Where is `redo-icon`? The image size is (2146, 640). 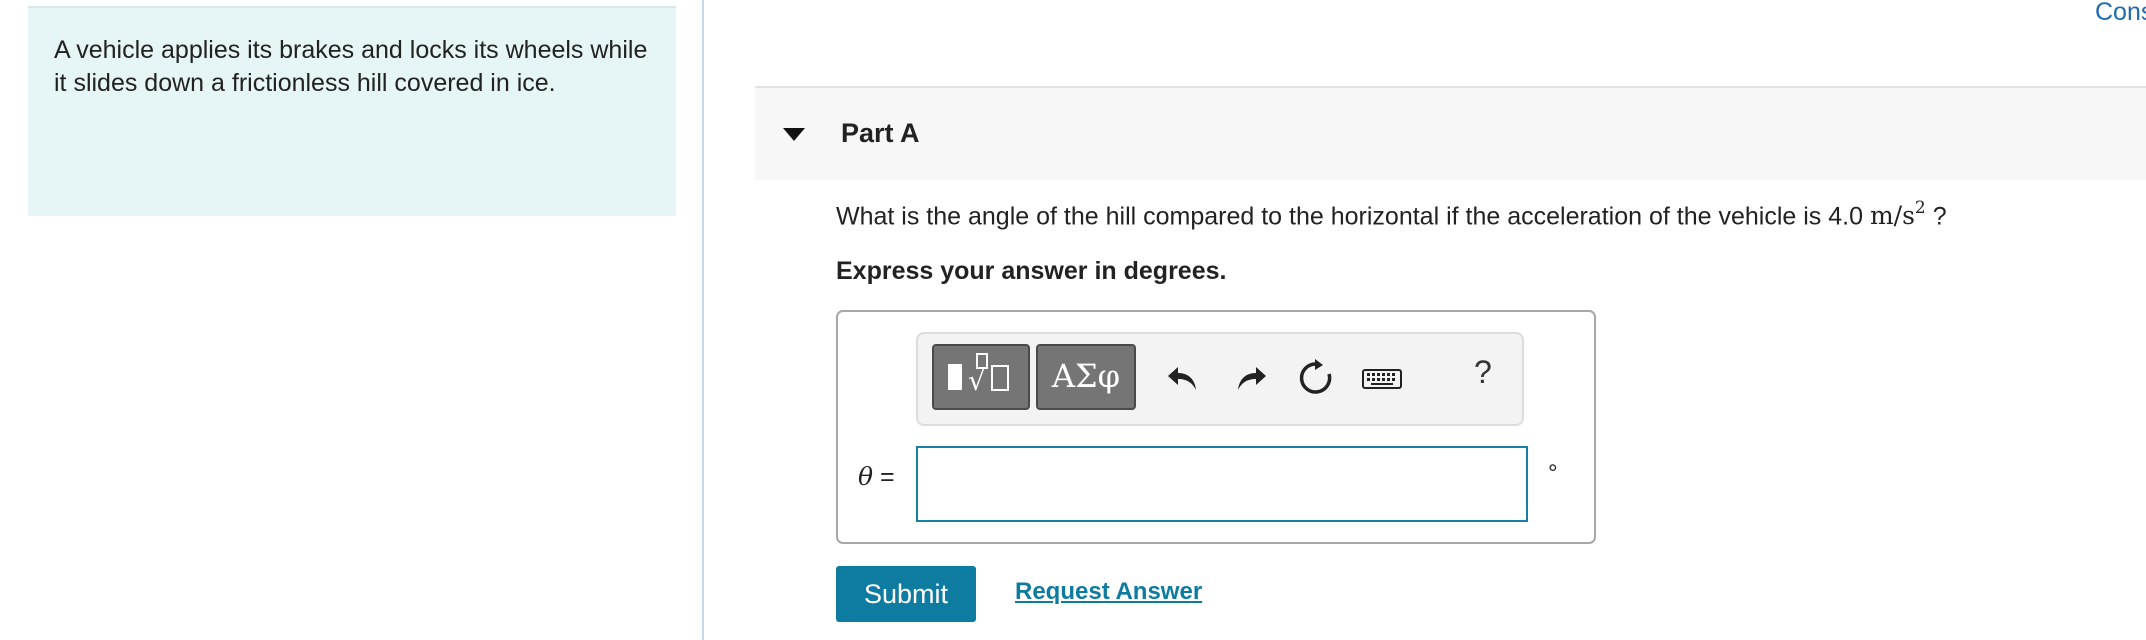 redo-icon is located at coordinates (1250, 378).